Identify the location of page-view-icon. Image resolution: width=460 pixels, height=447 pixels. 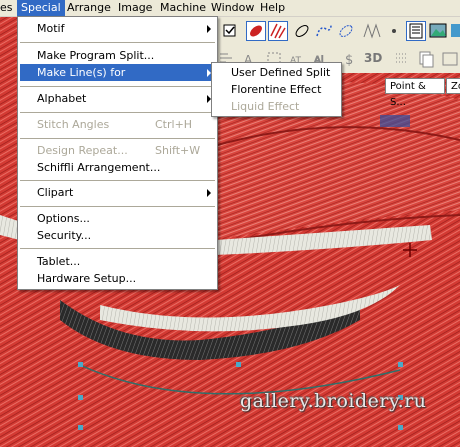
(416, 31).